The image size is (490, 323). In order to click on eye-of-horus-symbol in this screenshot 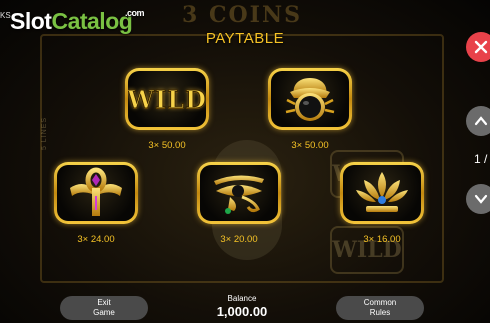, I will do `click(239, 193)`.